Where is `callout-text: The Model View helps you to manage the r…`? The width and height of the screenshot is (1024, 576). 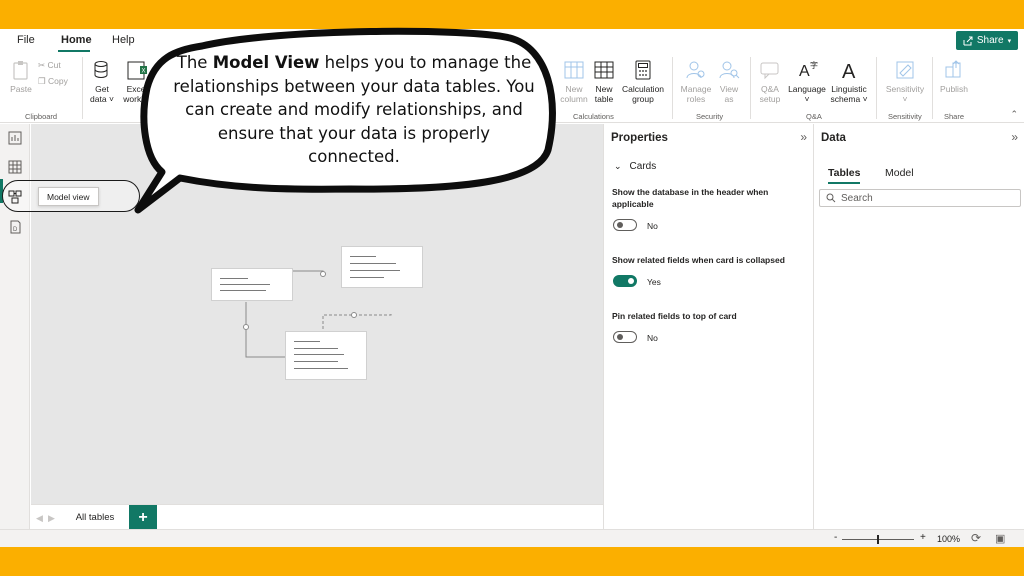 callout-text: The Model View helps you to manage the r… is located at coordinates (354, 110).